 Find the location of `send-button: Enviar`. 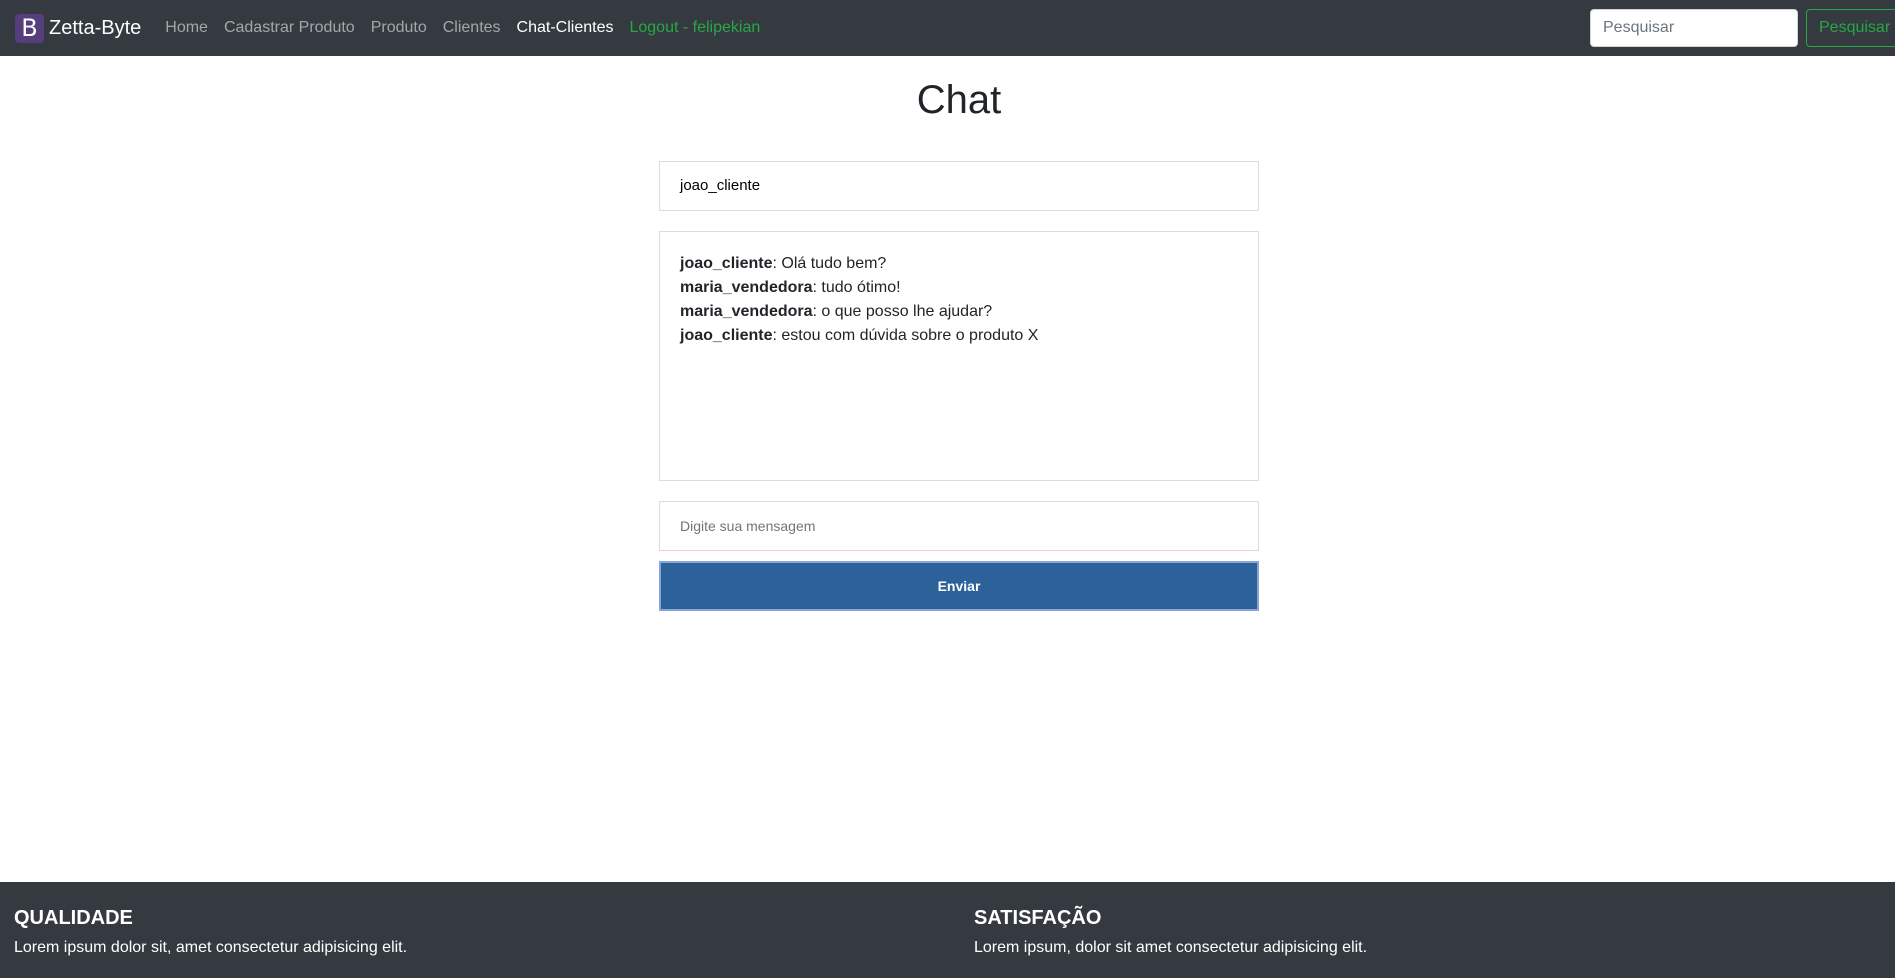

send-button: Enviar is located at coordinates (959, 586).